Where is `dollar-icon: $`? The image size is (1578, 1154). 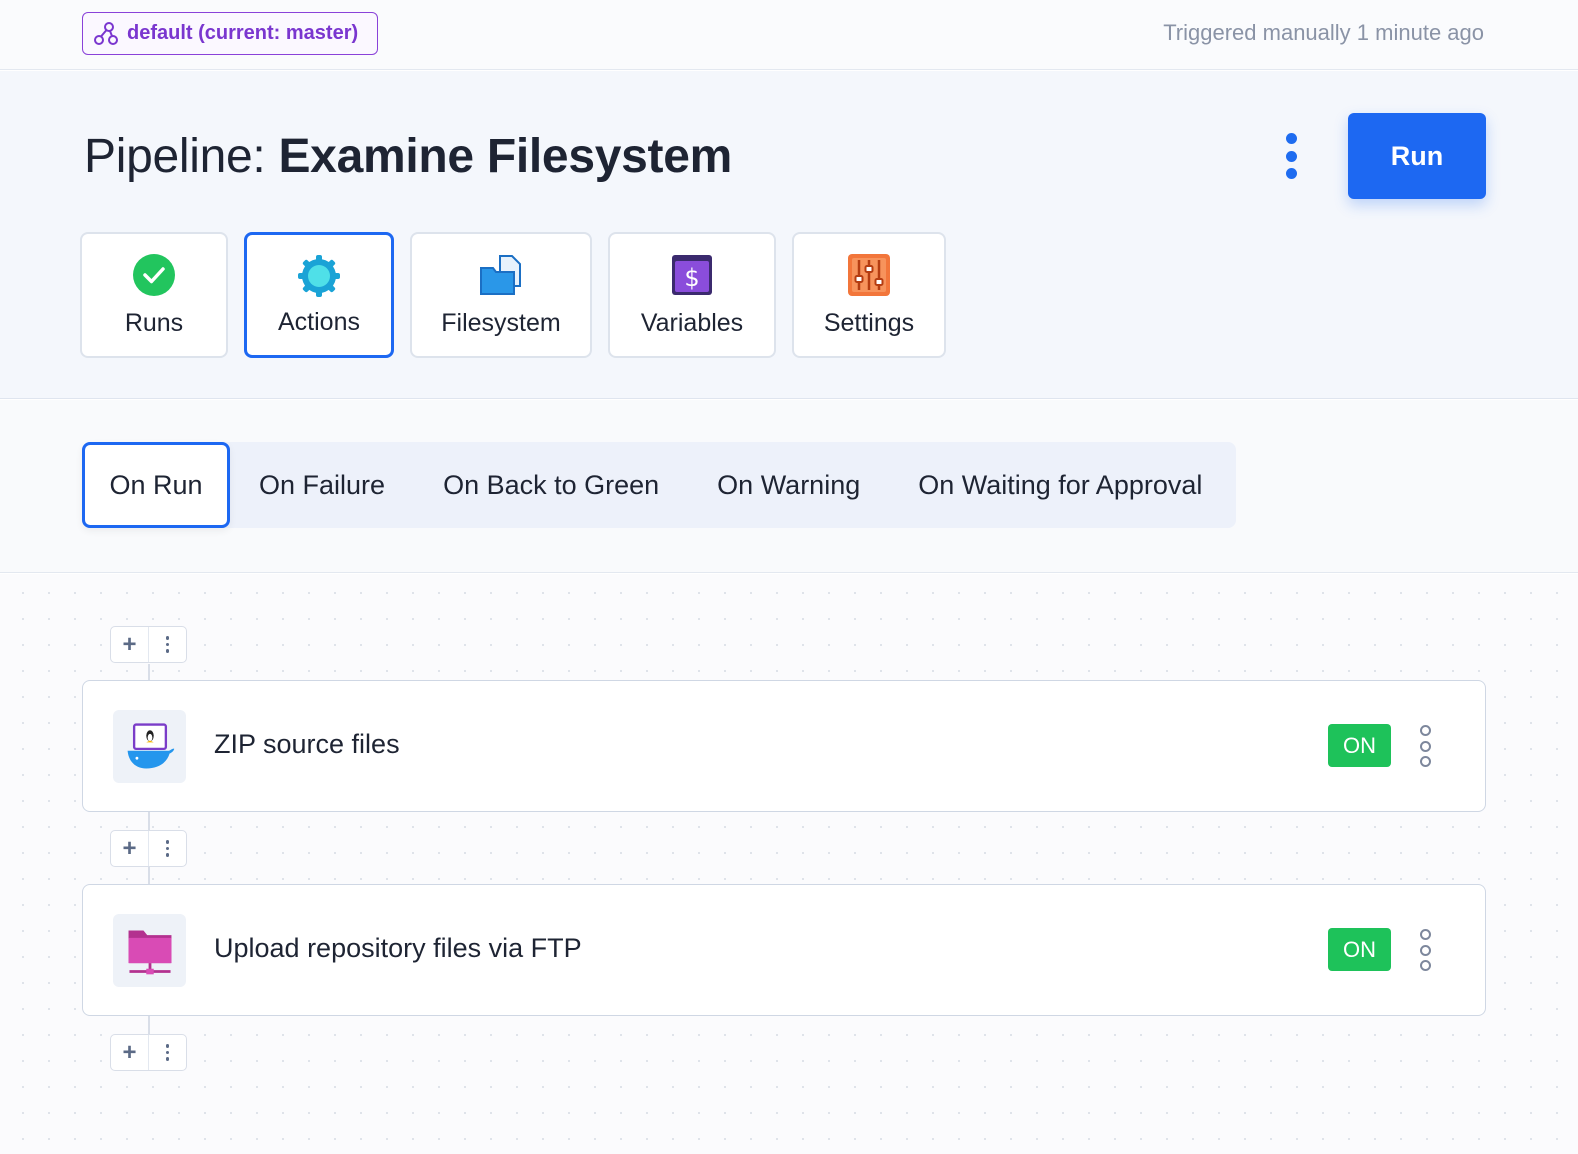
dollar-icon: $ is located at coordinates (692, 275).